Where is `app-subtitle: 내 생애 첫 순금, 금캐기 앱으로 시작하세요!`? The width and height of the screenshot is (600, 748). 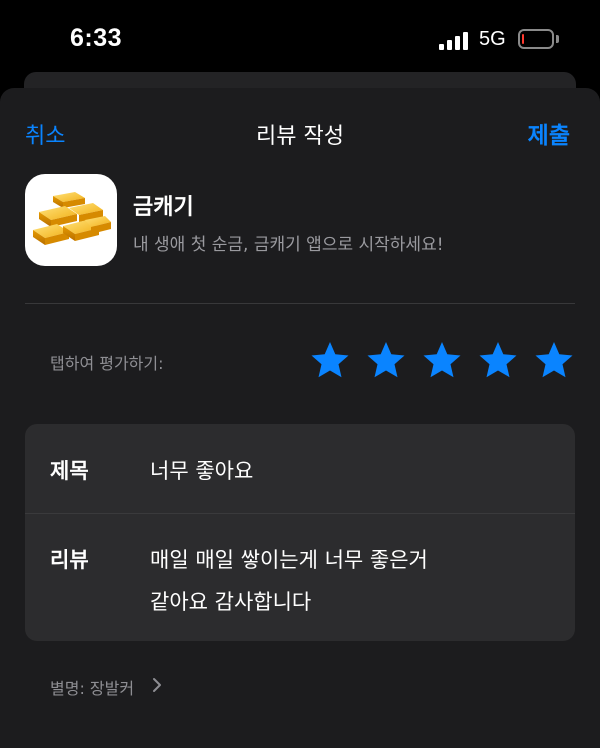 app-subtitle: 내 생애 첫 순금, 금캐기 앱으로 시작하세요! is located at coordinates (288, 245).